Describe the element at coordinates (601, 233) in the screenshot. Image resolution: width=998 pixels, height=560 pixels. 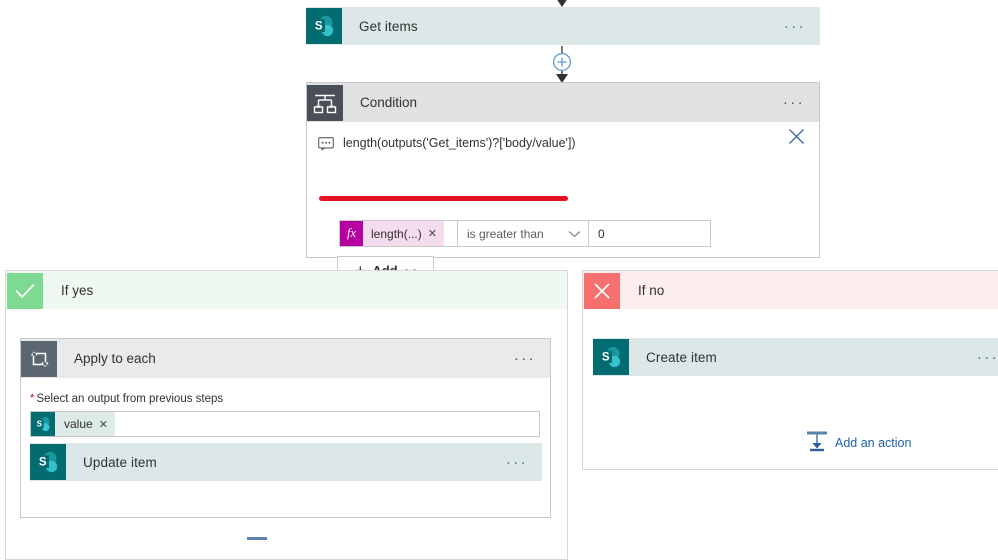
I see `condition-right-operand-value: 0` at that location.